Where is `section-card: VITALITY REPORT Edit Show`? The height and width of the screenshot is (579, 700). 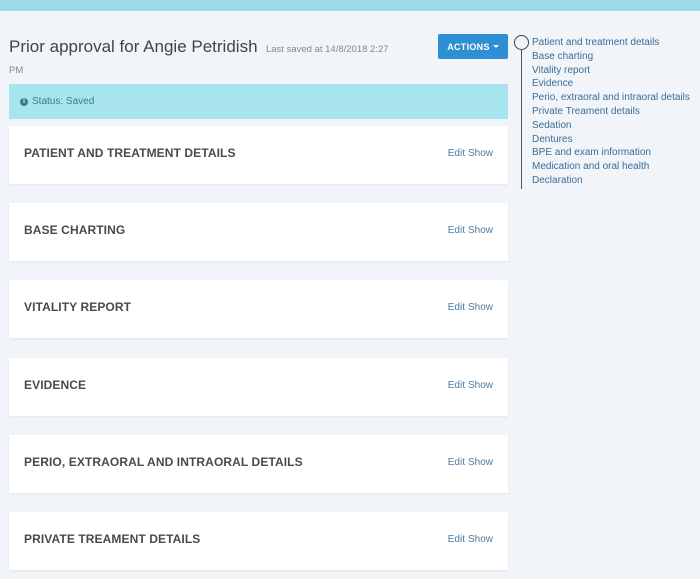 section-card: VITALITY REPORT Edit Show is located at coordinates (258, 309).